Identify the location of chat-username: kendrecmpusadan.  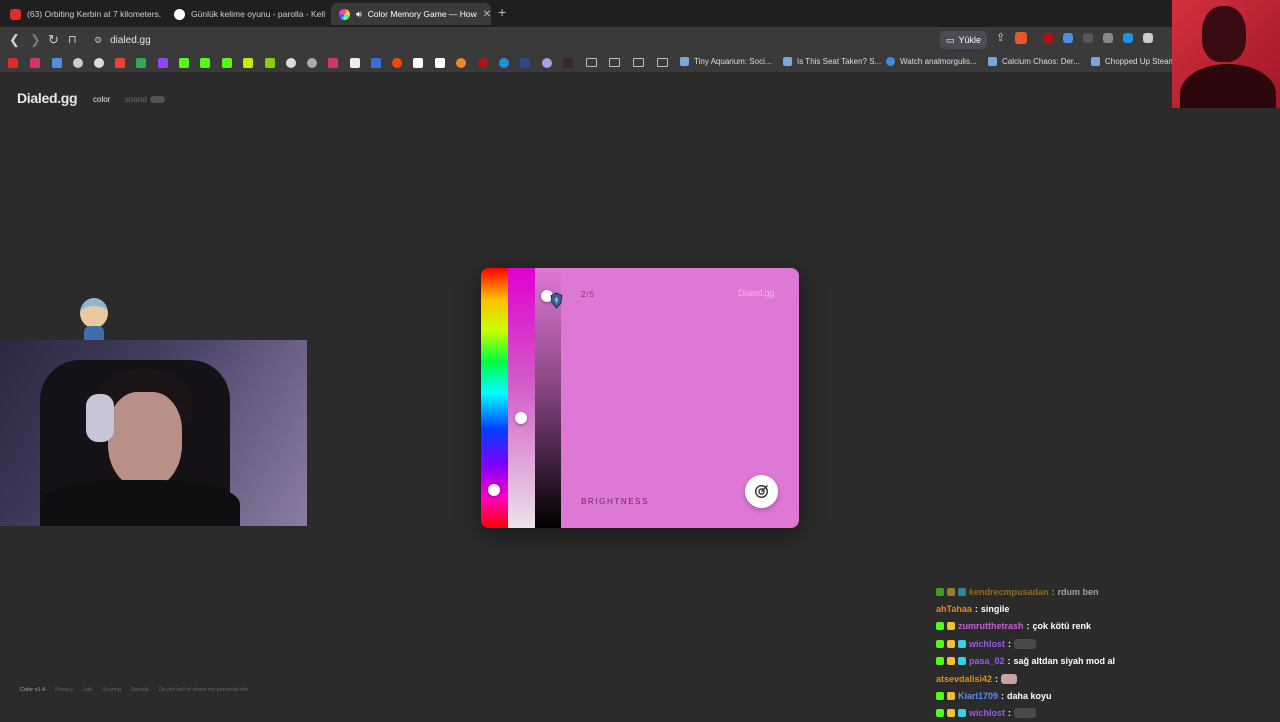
(1009, 592).